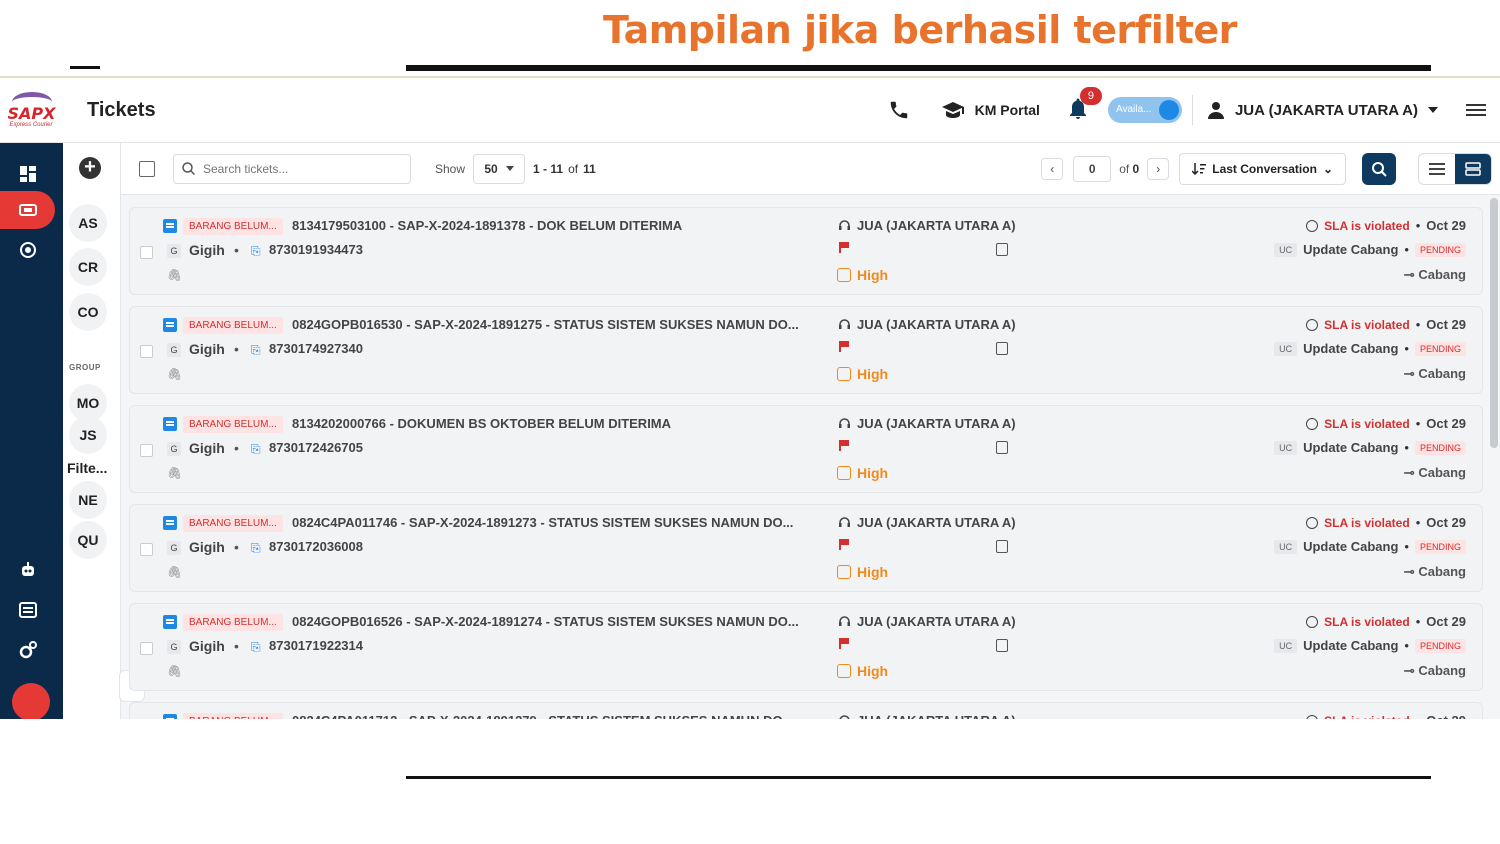  I want to click on priority-icon, so click(844, 473).